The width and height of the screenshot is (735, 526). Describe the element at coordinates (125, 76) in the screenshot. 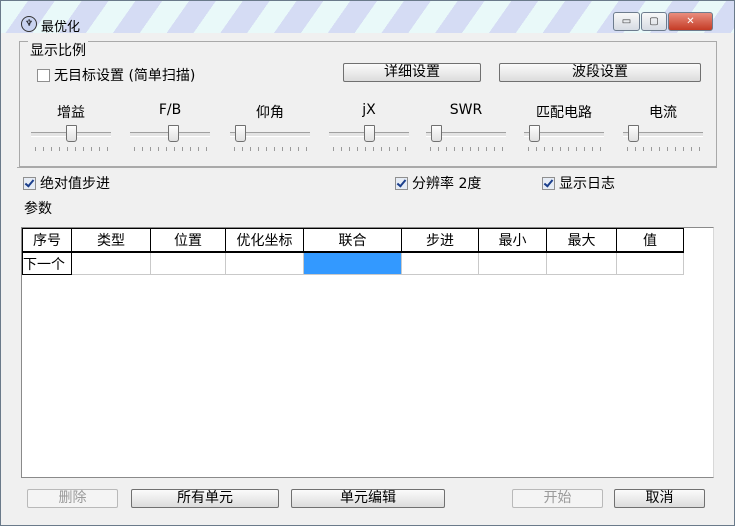

I see `no-target-label: 无目标设置 (简单扫描)` at that location.